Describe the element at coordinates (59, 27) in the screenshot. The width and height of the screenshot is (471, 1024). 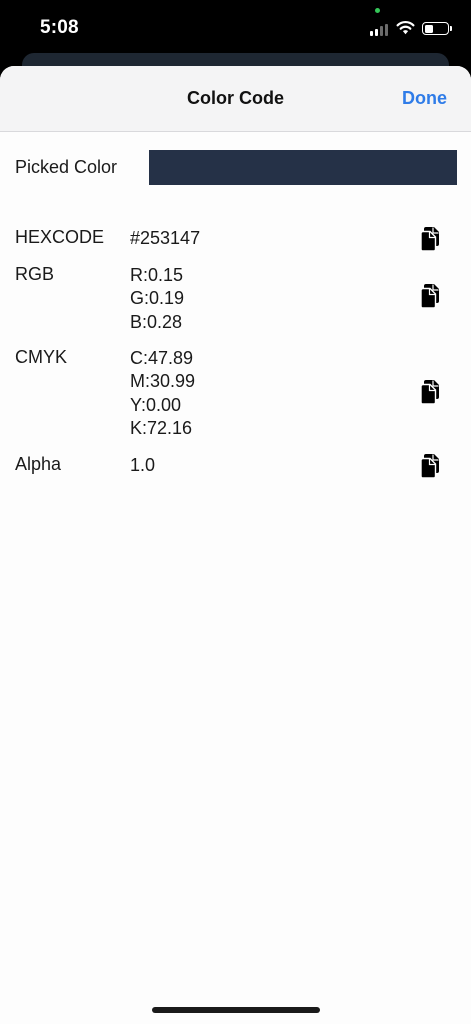
I see `status-time: 5:08` at that location.